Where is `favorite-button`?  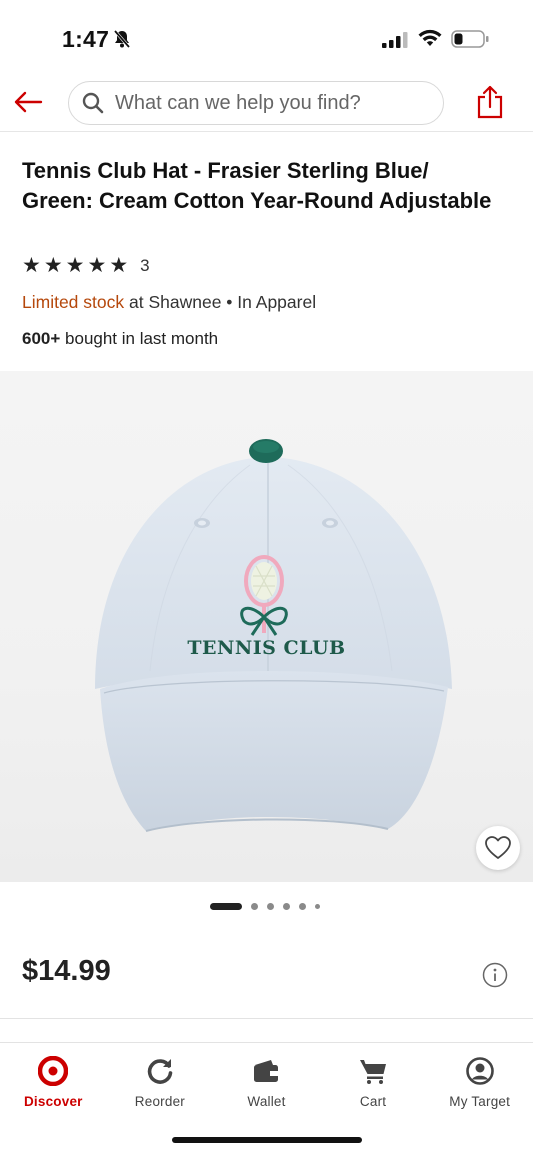
favorite-button is located at coordinates (498, 848).